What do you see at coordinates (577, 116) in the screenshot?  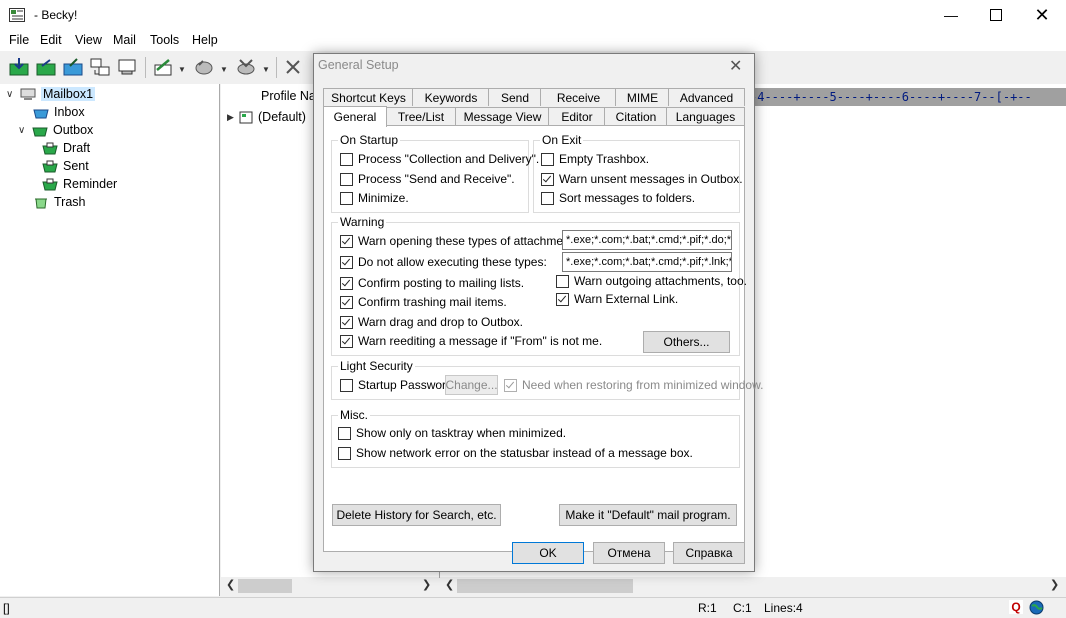 I see `tab-editor: Editor` at bounding box center [577, 116].